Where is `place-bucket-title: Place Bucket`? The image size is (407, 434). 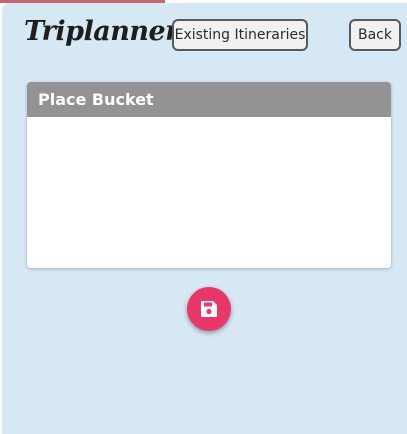
place-bucket-title: Place Bucket is located at coordinates (96, 99).